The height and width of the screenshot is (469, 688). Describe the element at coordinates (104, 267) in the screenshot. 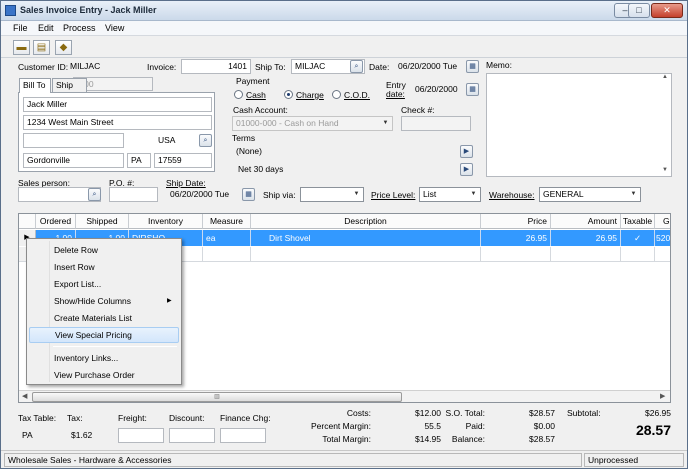

I see `menu-item-insert-row: Insert Row` at that location.